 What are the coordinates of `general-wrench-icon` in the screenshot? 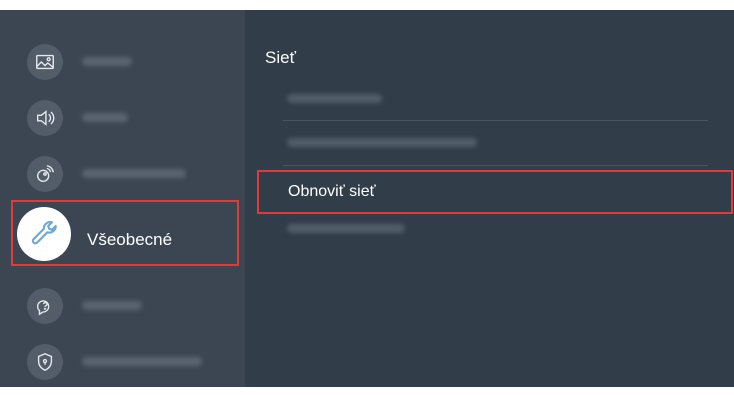 It's located at (44, 234).